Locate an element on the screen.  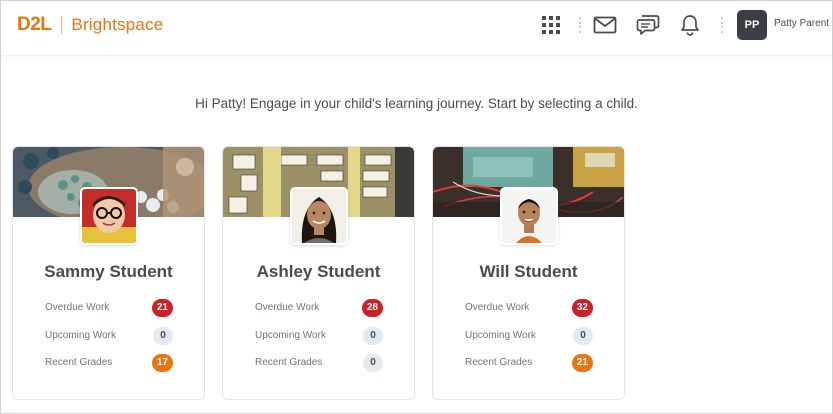
overdue-work-row: Overdue Work 28 is located at coordinates (319, 308).